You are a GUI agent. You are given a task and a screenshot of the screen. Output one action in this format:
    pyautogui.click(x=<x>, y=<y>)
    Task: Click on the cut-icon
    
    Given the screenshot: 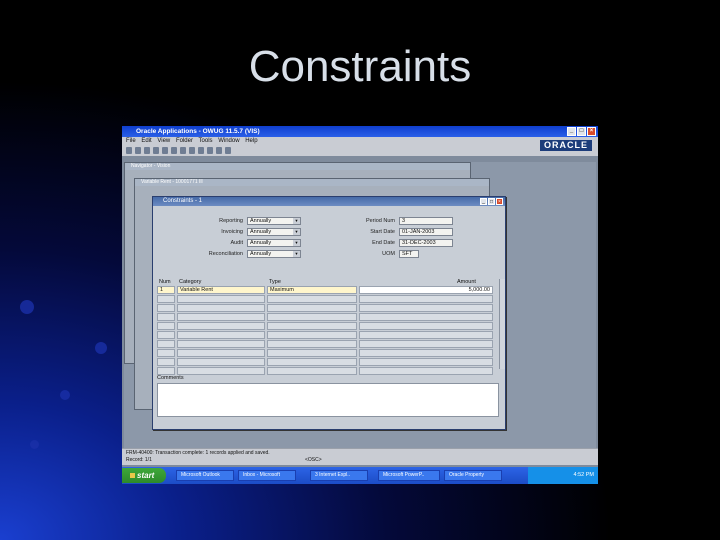 What is the action you would take?
    pyautogui.click(x=174, y=150)
    